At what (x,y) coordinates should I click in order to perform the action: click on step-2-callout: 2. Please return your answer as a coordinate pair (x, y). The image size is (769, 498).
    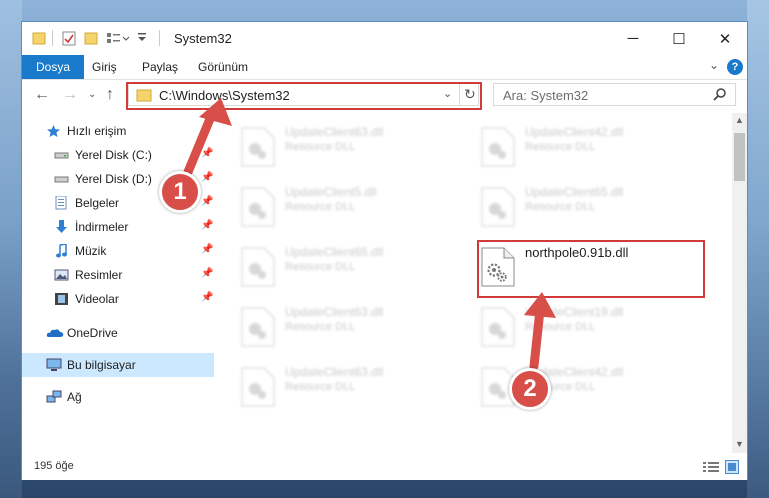
    Looking at the image, I should click on (530, 389).